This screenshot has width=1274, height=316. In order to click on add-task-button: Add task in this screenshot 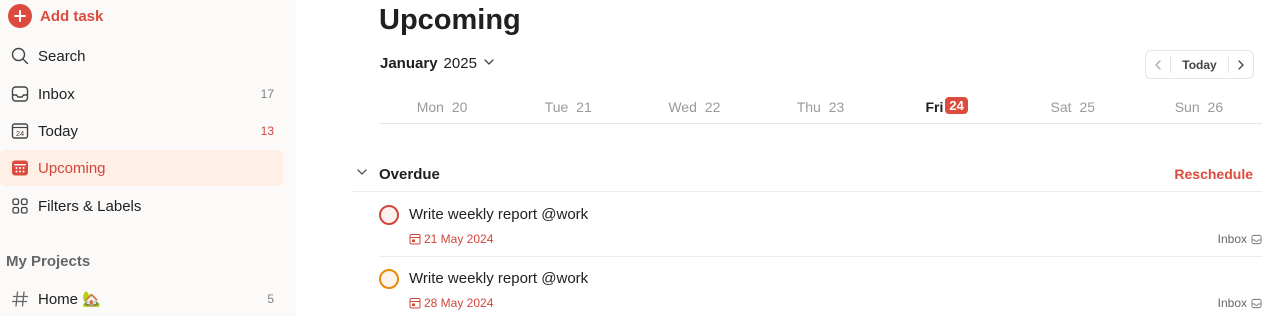, I will do `click(55, 16)`.